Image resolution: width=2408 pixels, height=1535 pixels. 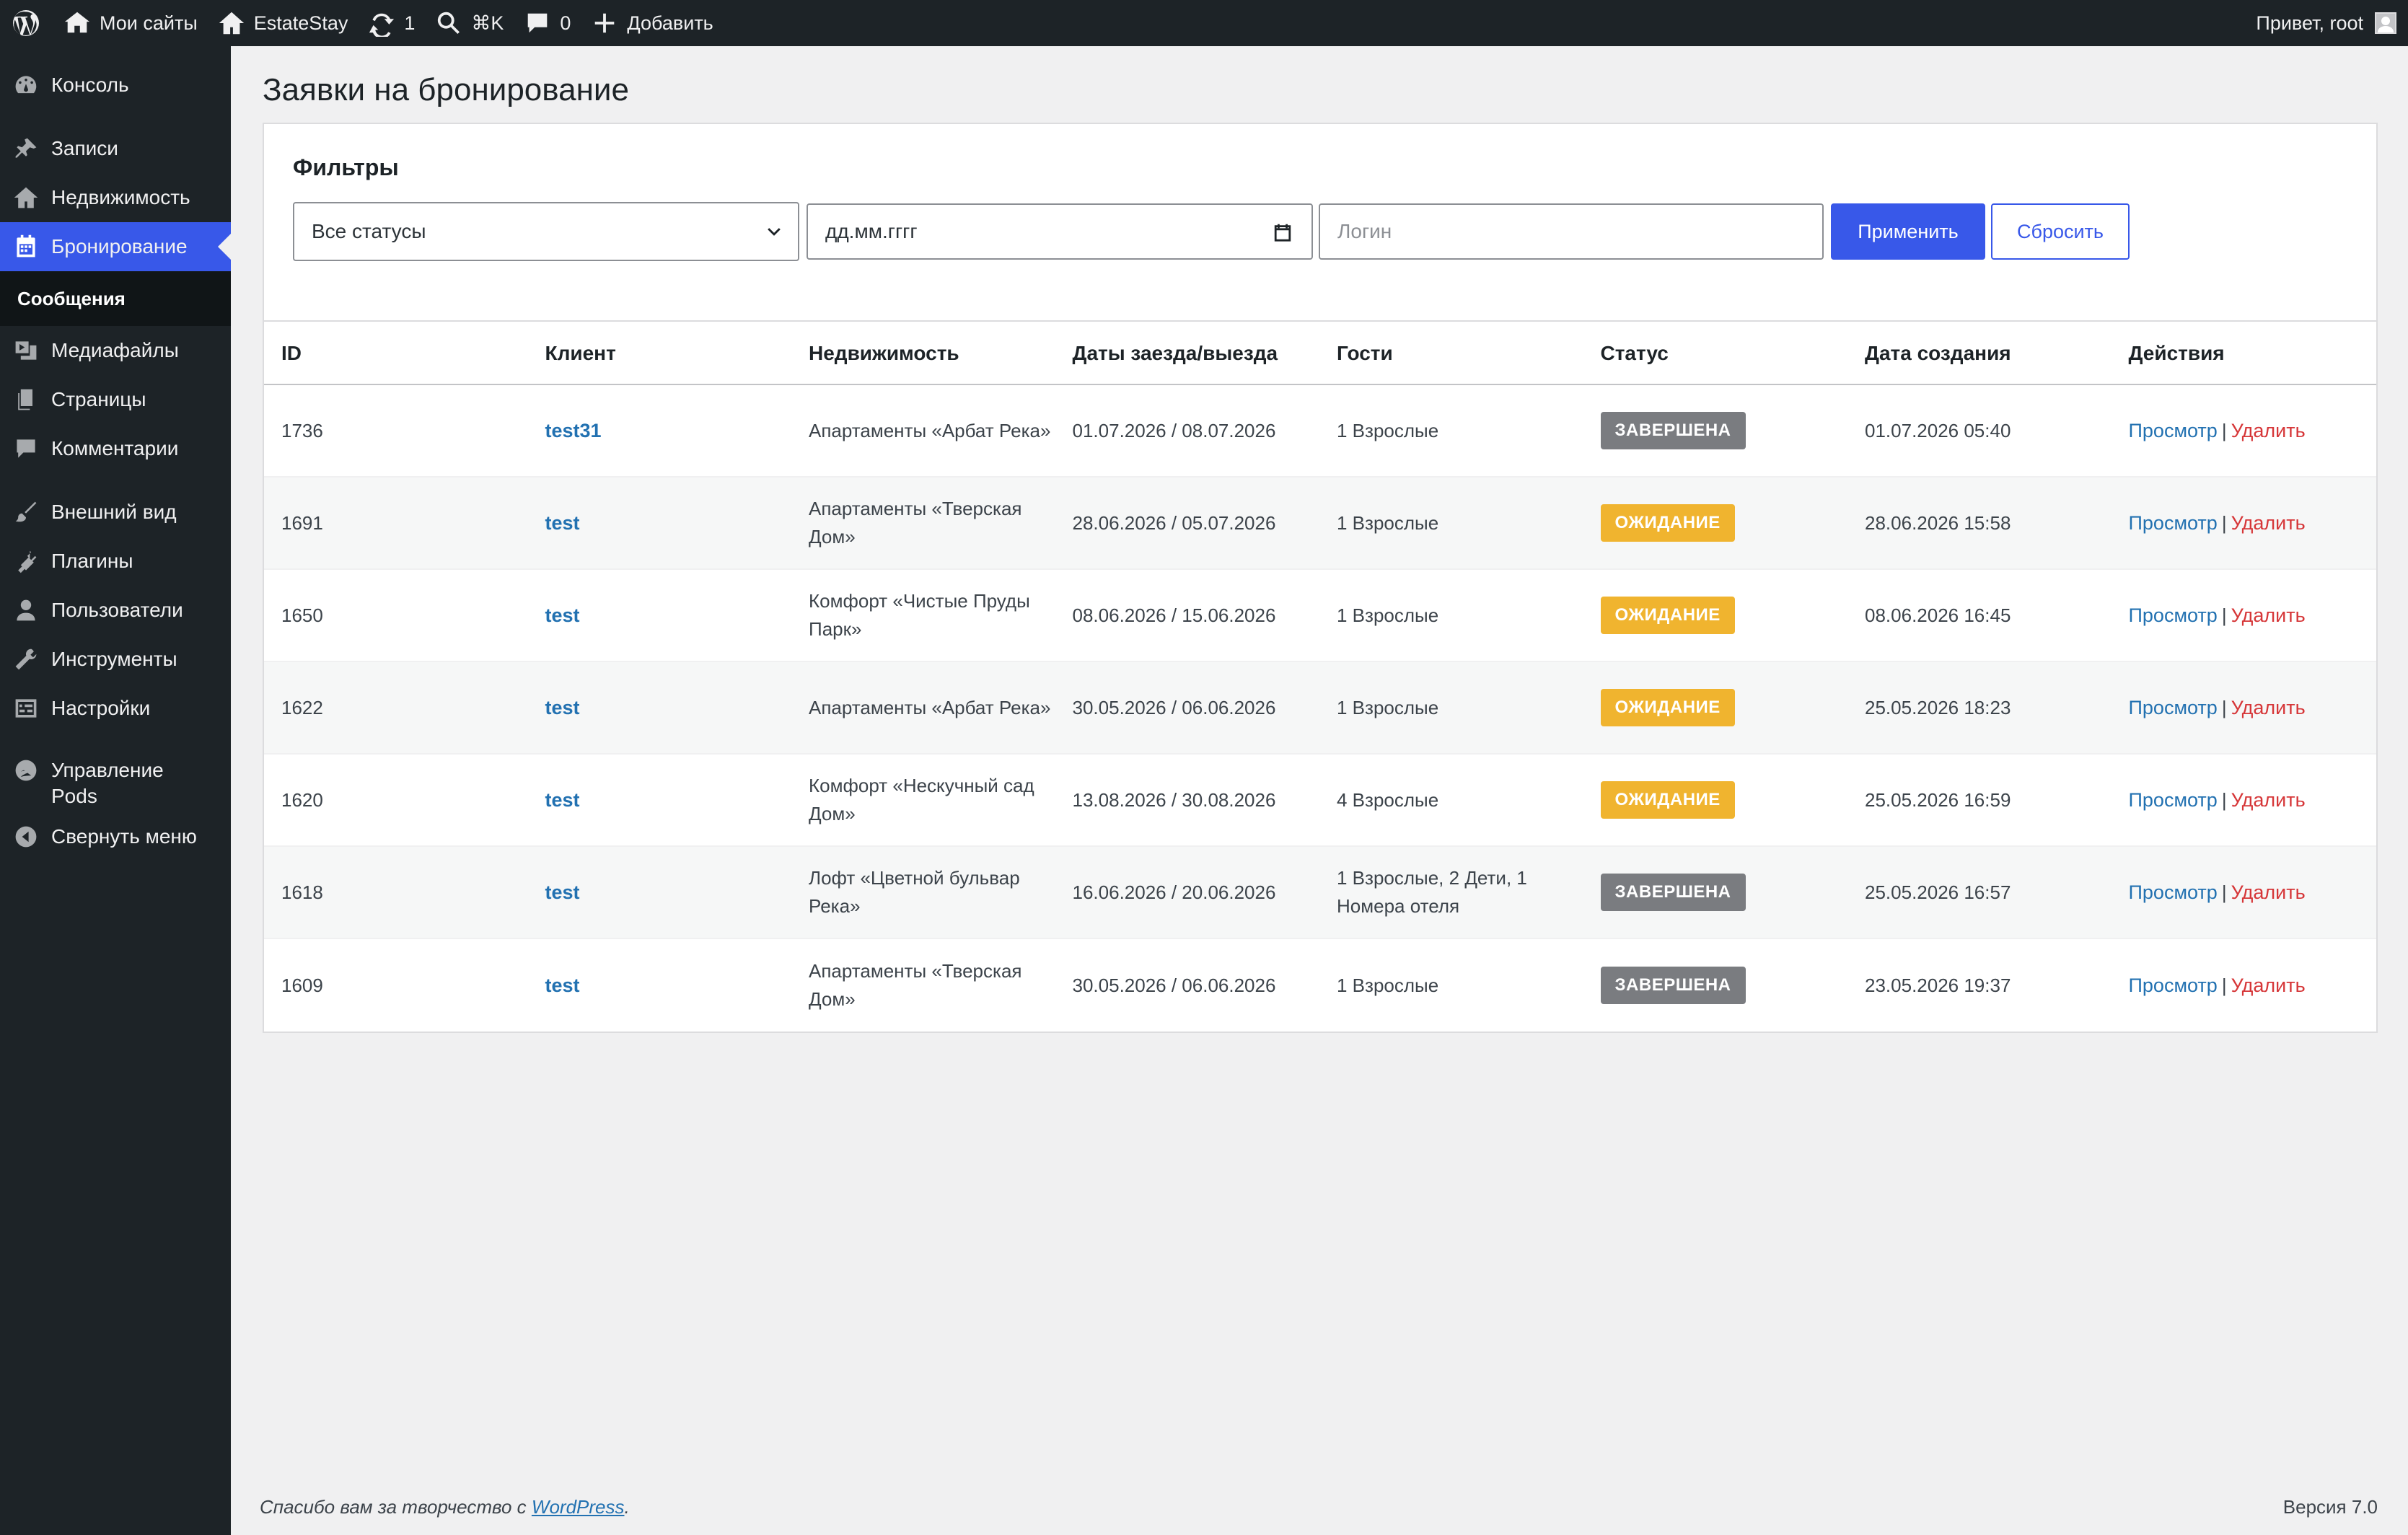 What do you see at coordinates (565, 23) in the screenshot?
I see `comments-count: 0` at bounding box center [565, 23].